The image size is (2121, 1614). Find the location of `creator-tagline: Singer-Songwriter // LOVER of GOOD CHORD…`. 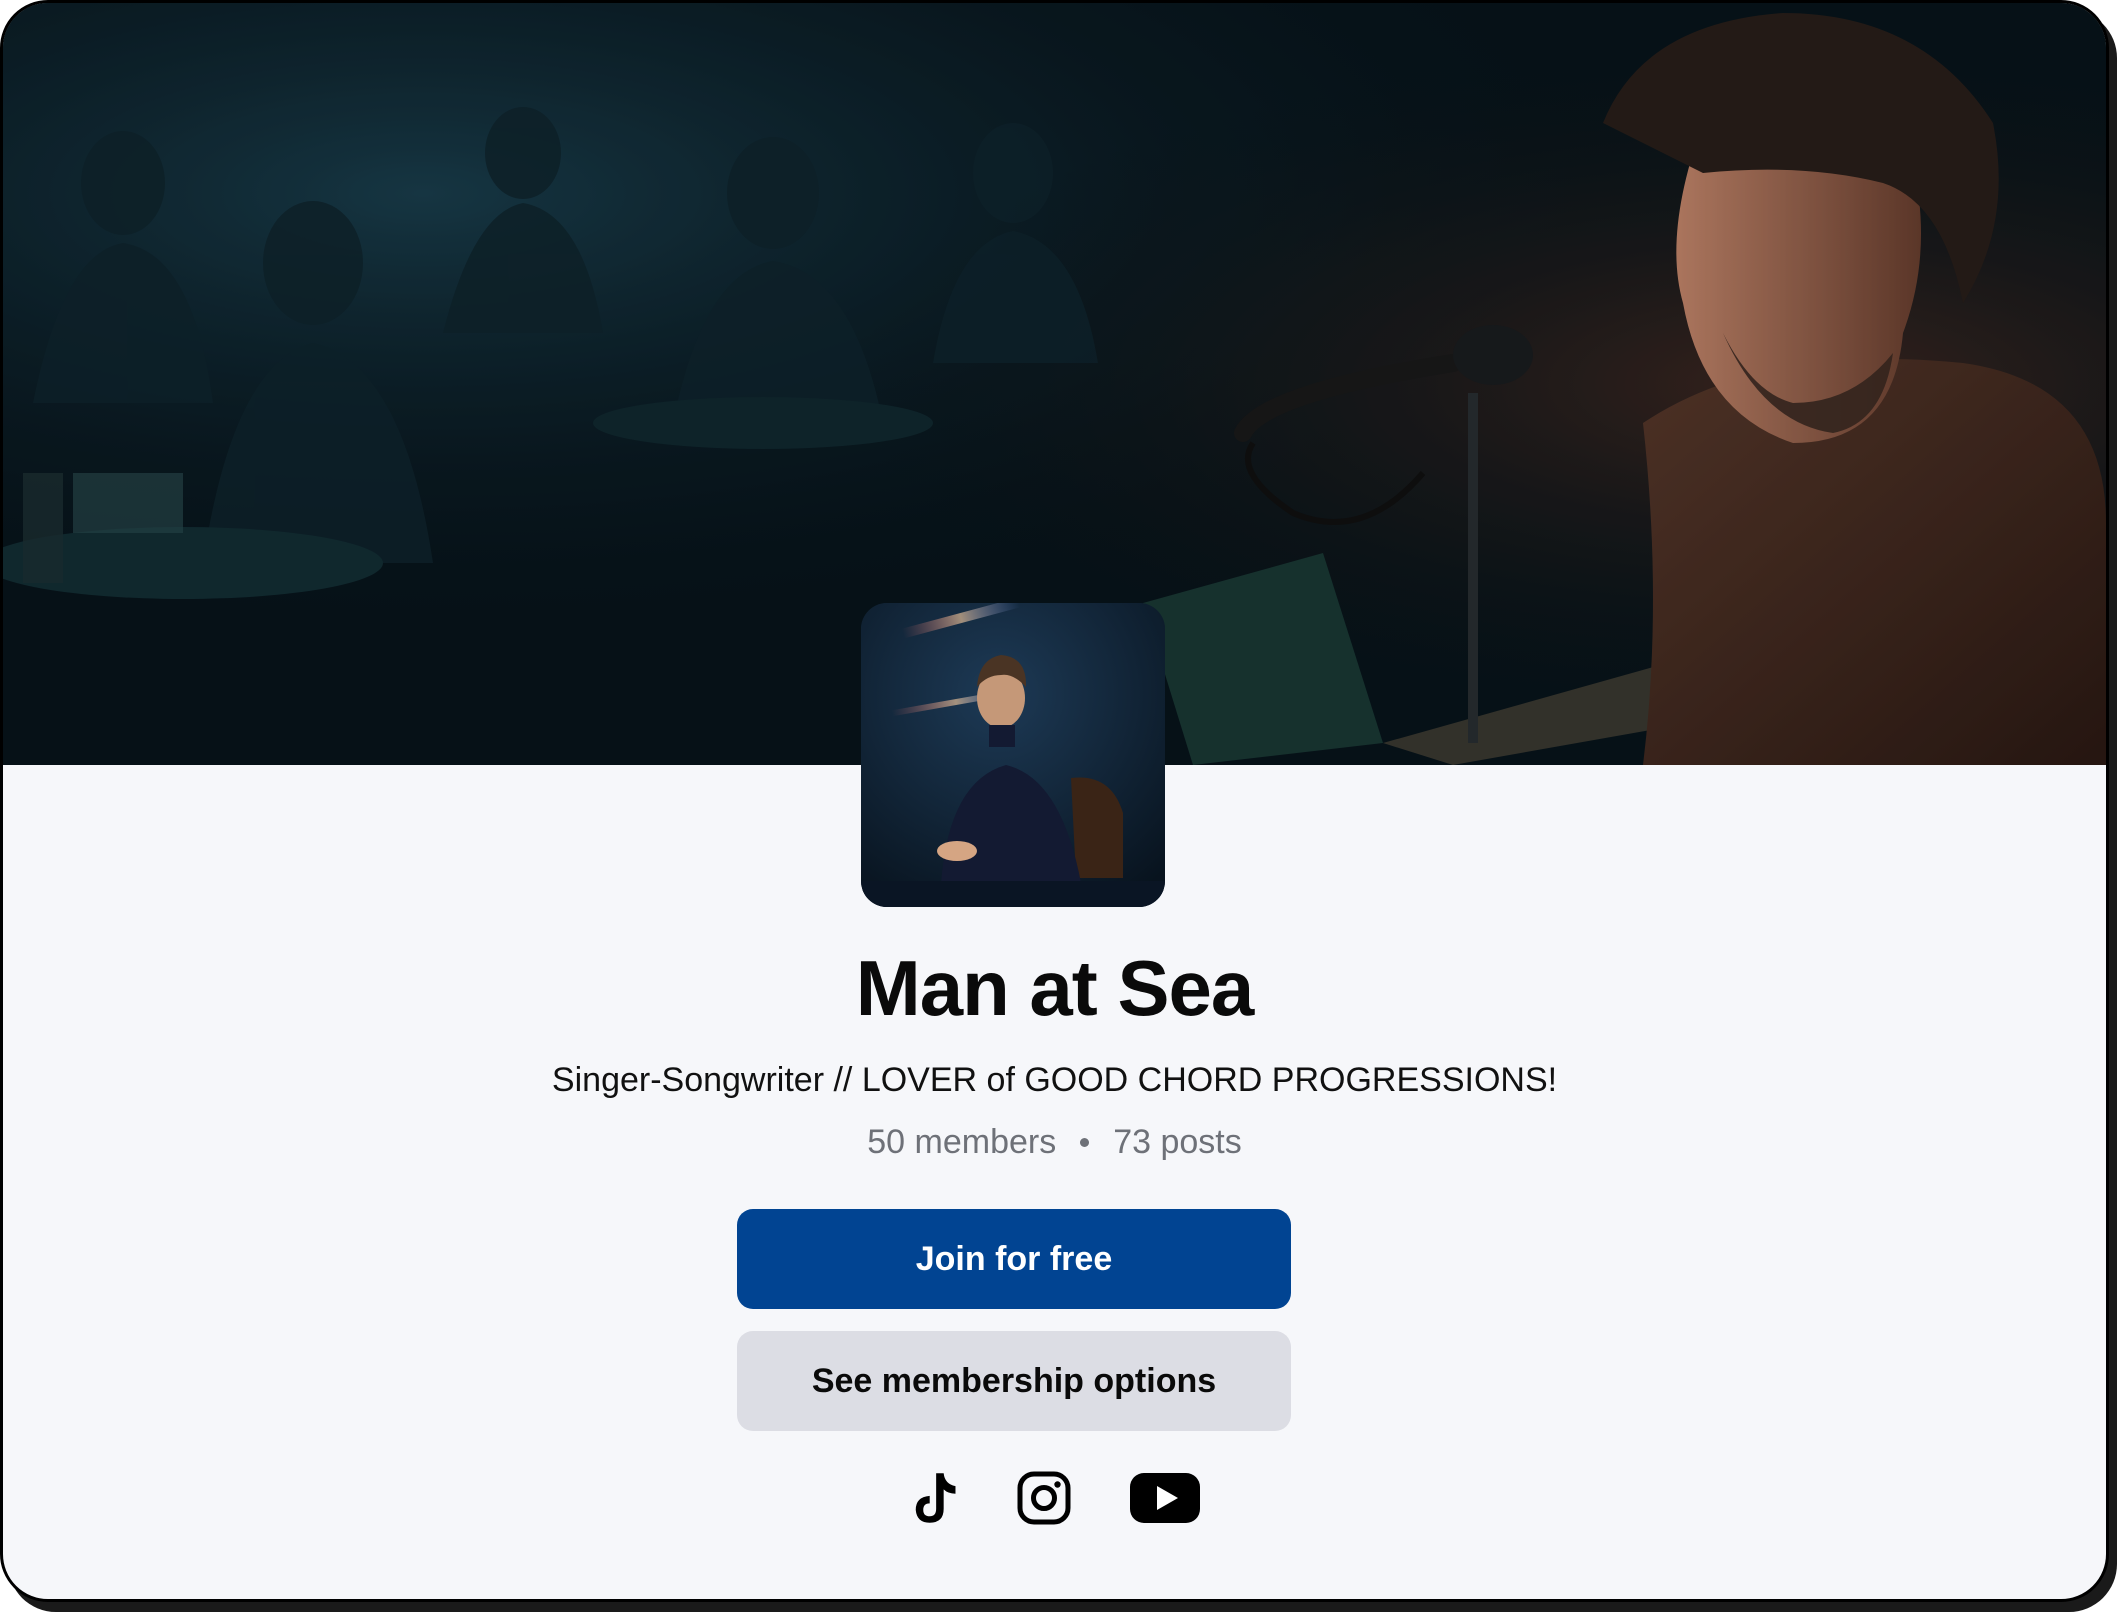

creator-tagline: Singer-Songwriter // LOVER of GOOD CHORD… is located at coordinates (1054, 1080).